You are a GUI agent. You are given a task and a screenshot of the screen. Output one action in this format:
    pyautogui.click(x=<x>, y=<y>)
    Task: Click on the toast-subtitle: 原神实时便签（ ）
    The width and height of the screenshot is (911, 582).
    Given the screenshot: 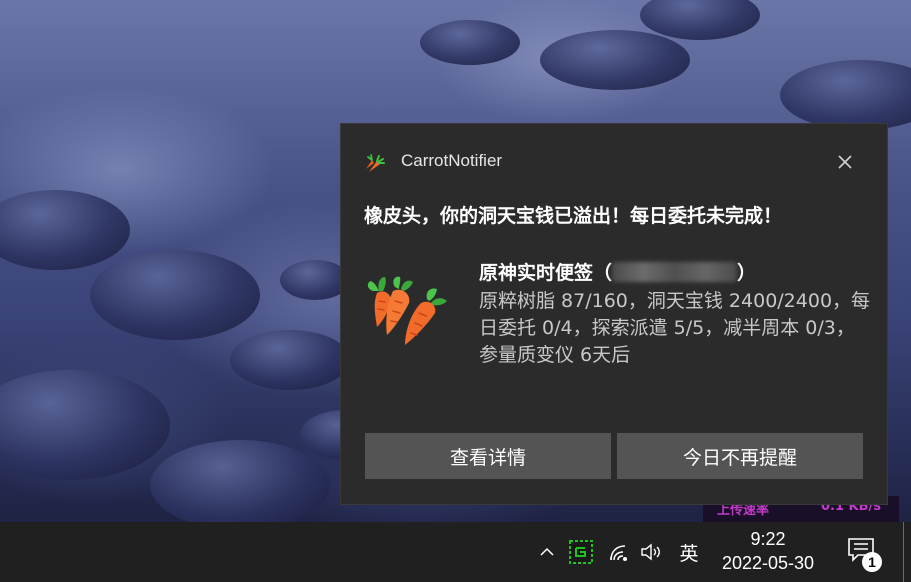 What is the action you would take?
    pyautogui.click(x=617, y=271)
    